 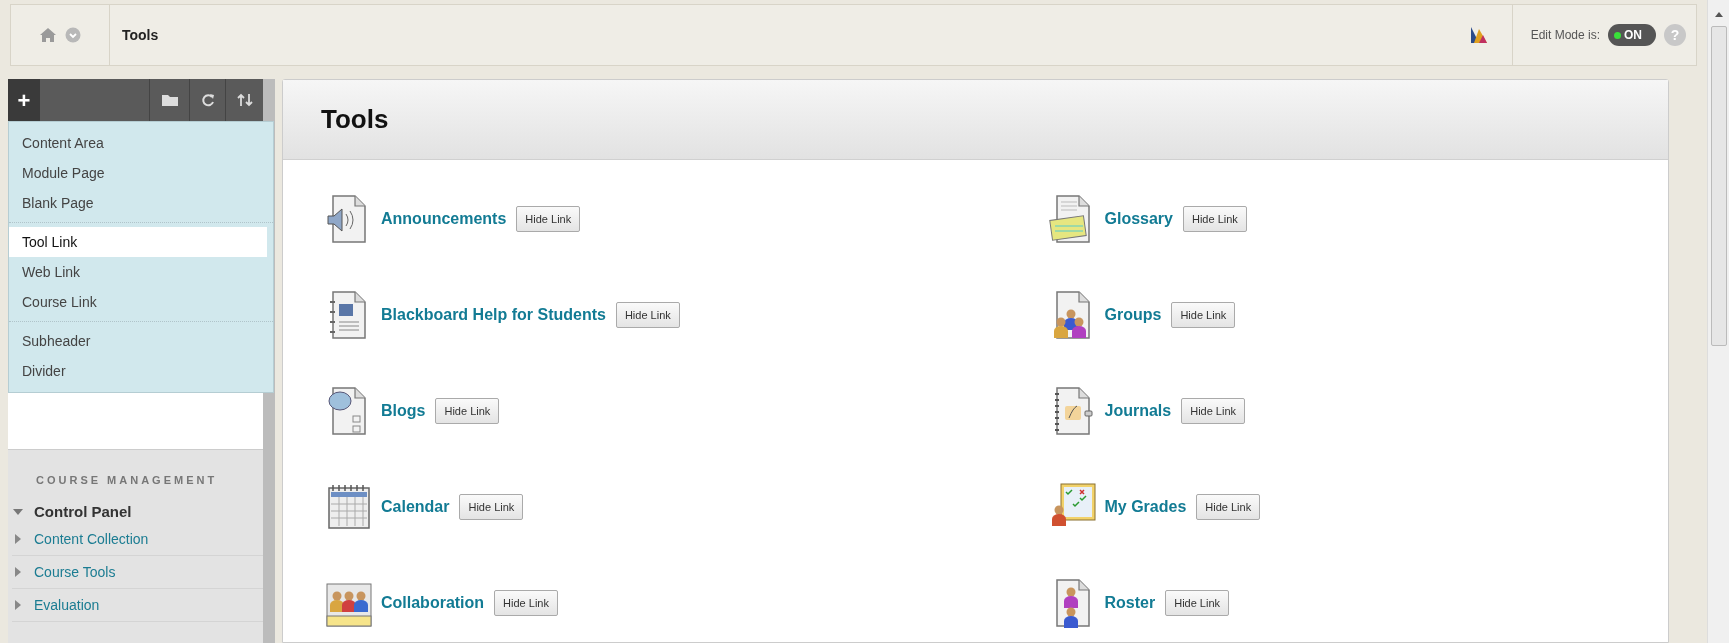 What do you see at coordinates (1478, 35) in the screenshot?
I see `color-palette-icon` at bounding box center [1478, 35].